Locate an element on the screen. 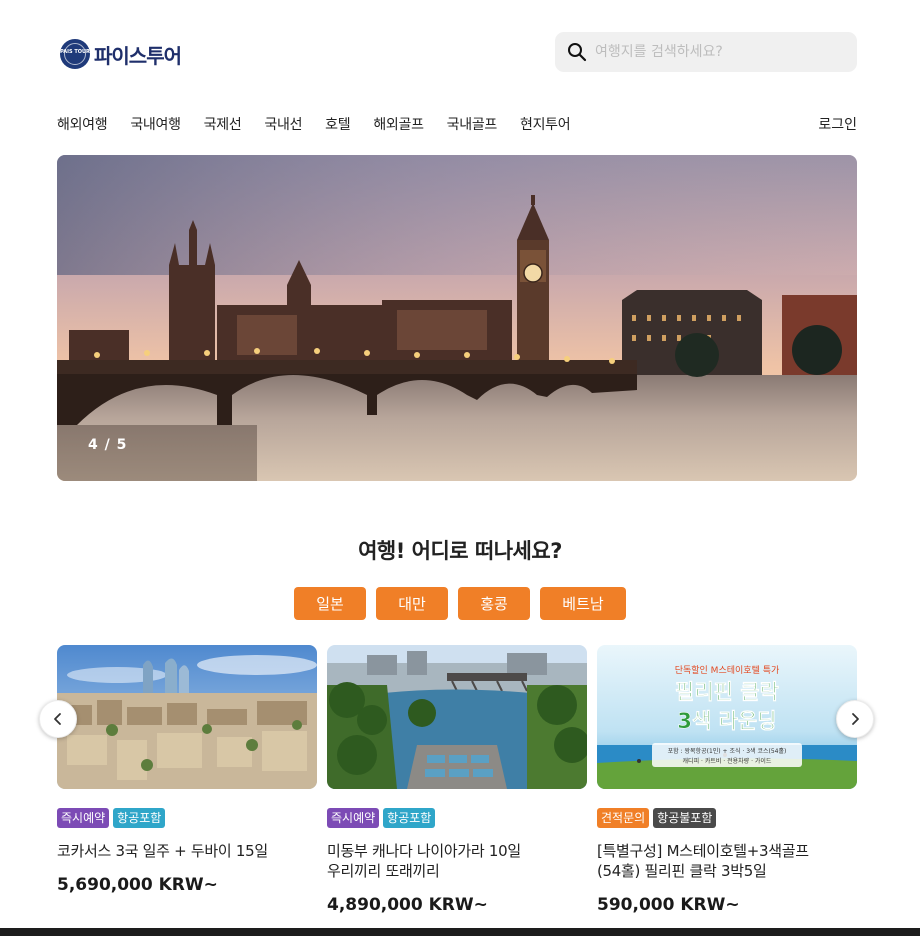 This screenshot has height=936, width=920. svg-text:포함 : 왕복항공(1인) + 조식 · 3색 코스(54홀: 포함 : 왕복항공(1인) + 조식 · 3색 코스(54홀) is located at coordinates (727, 751).